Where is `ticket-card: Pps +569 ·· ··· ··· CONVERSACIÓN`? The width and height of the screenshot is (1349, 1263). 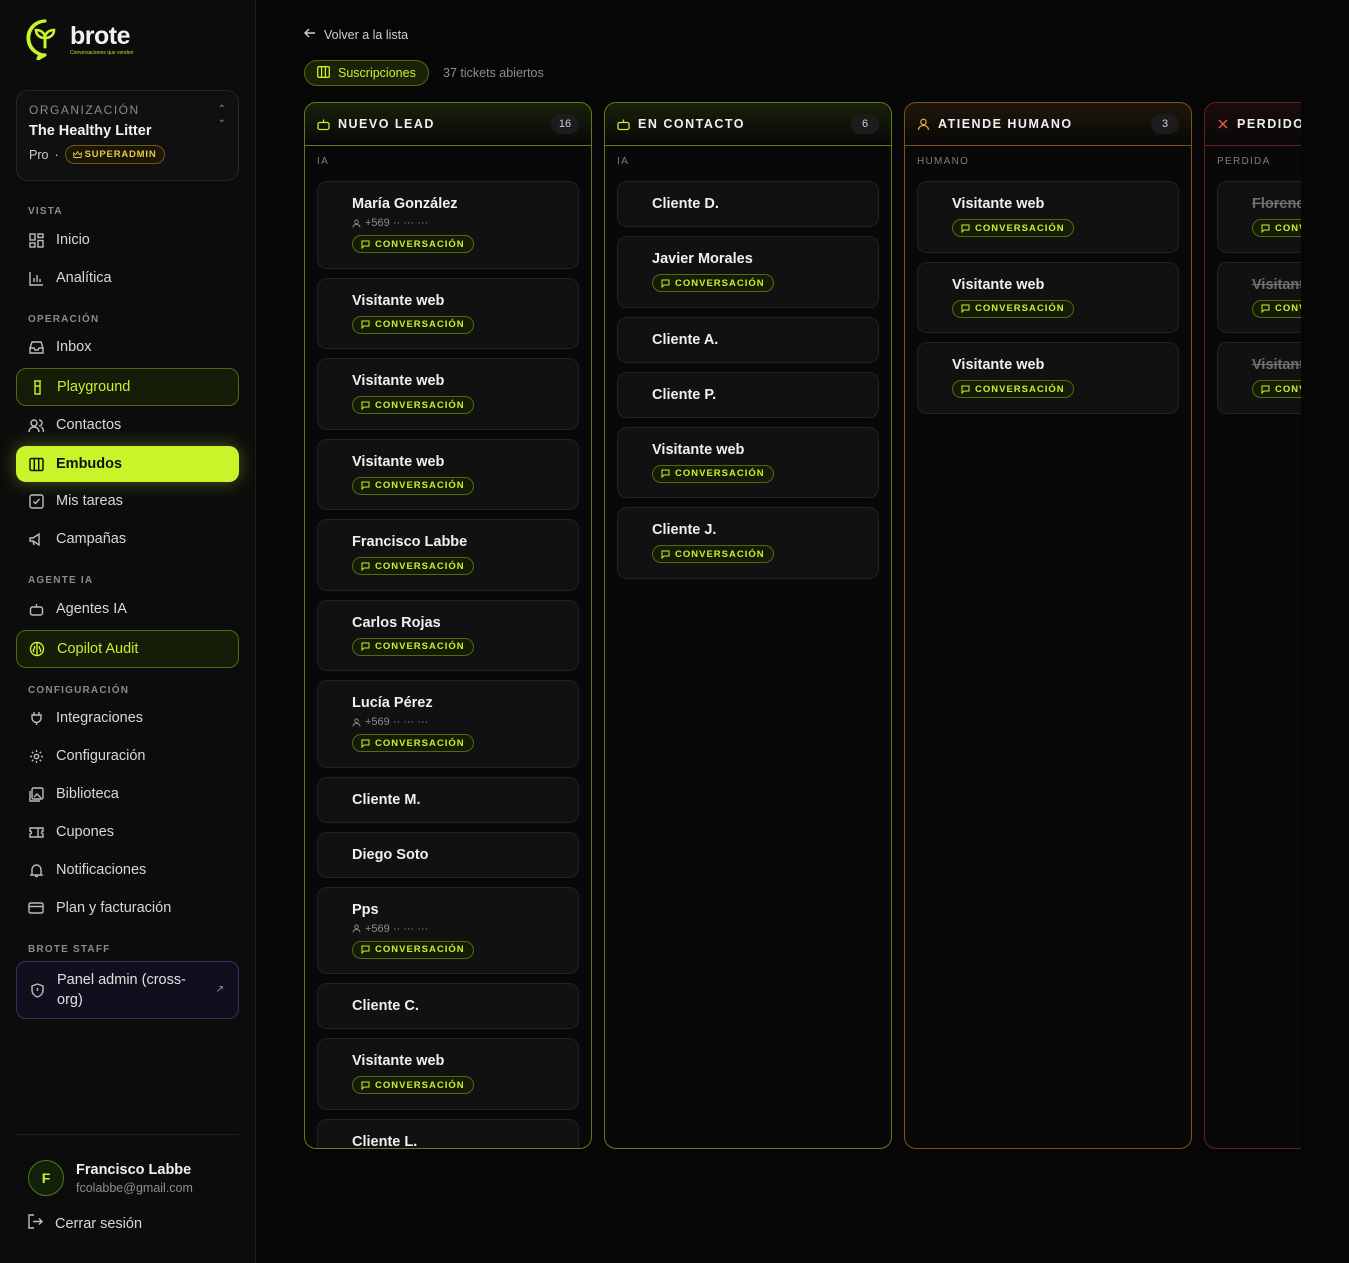
ticket-card: Pps +569 ·· ··· ··· CONVERSACIÓN is located at coordinates (448, 930).